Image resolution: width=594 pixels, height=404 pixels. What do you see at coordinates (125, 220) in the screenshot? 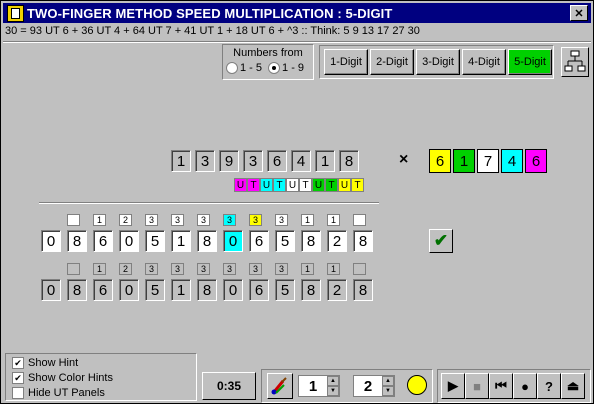
I see `carry-cell: 2` at bounding box center [125, 220].